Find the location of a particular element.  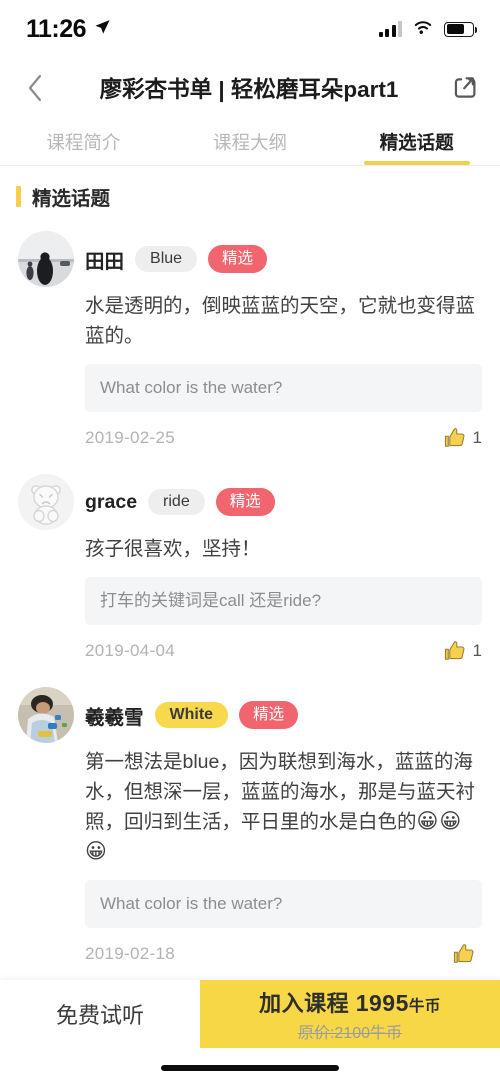

share-button is located at coordinates (464, 88).